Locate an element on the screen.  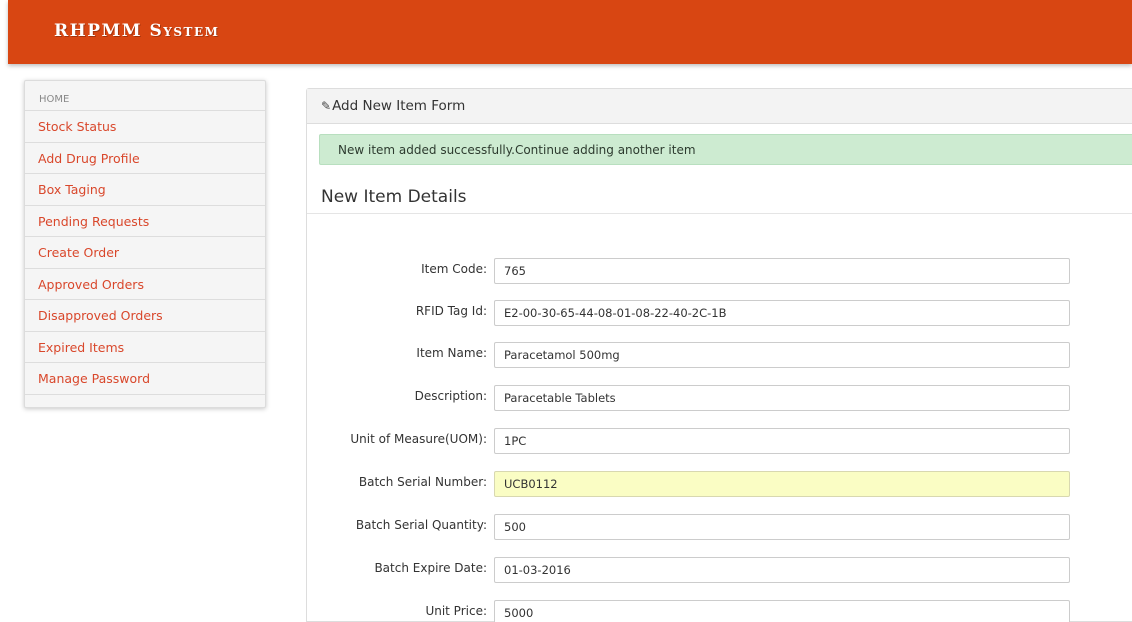
uom-input is located at coordinates (782, 441).